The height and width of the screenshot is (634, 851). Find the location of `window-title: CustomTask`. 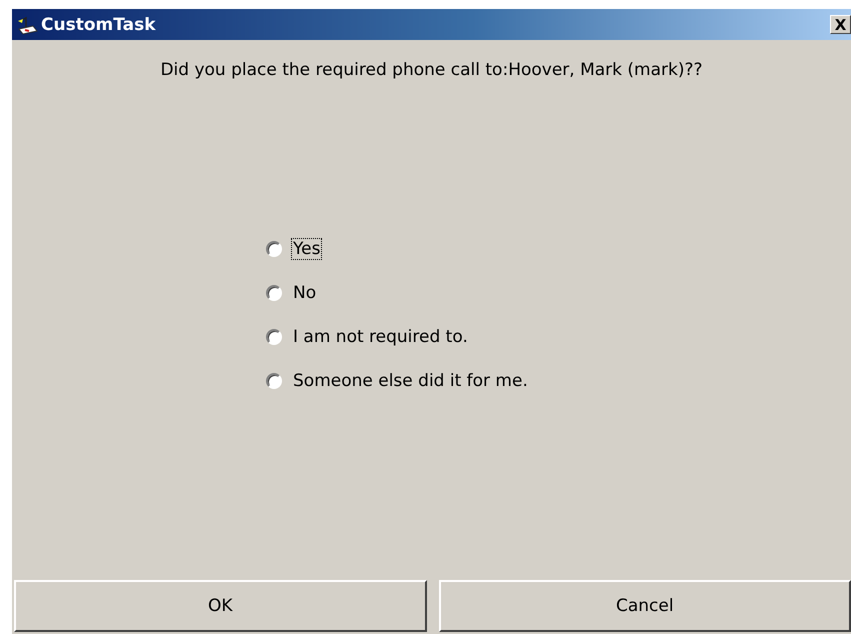

window-title: CustomTask is located at coordinates (99, 24).